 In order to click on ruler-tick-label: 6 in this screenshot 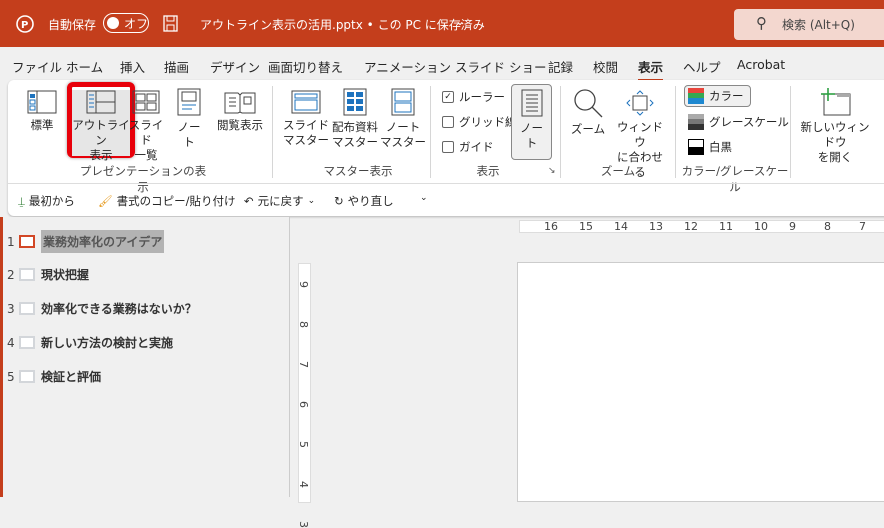, I will do `click(303, 404)`.